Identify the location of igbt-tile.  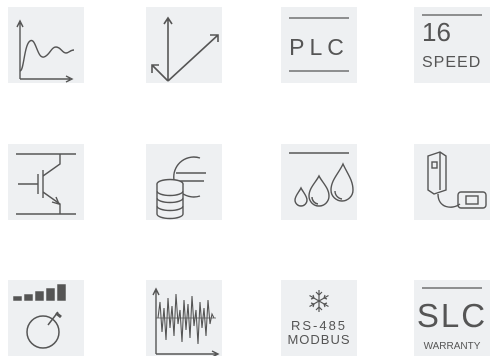
(46, 182).